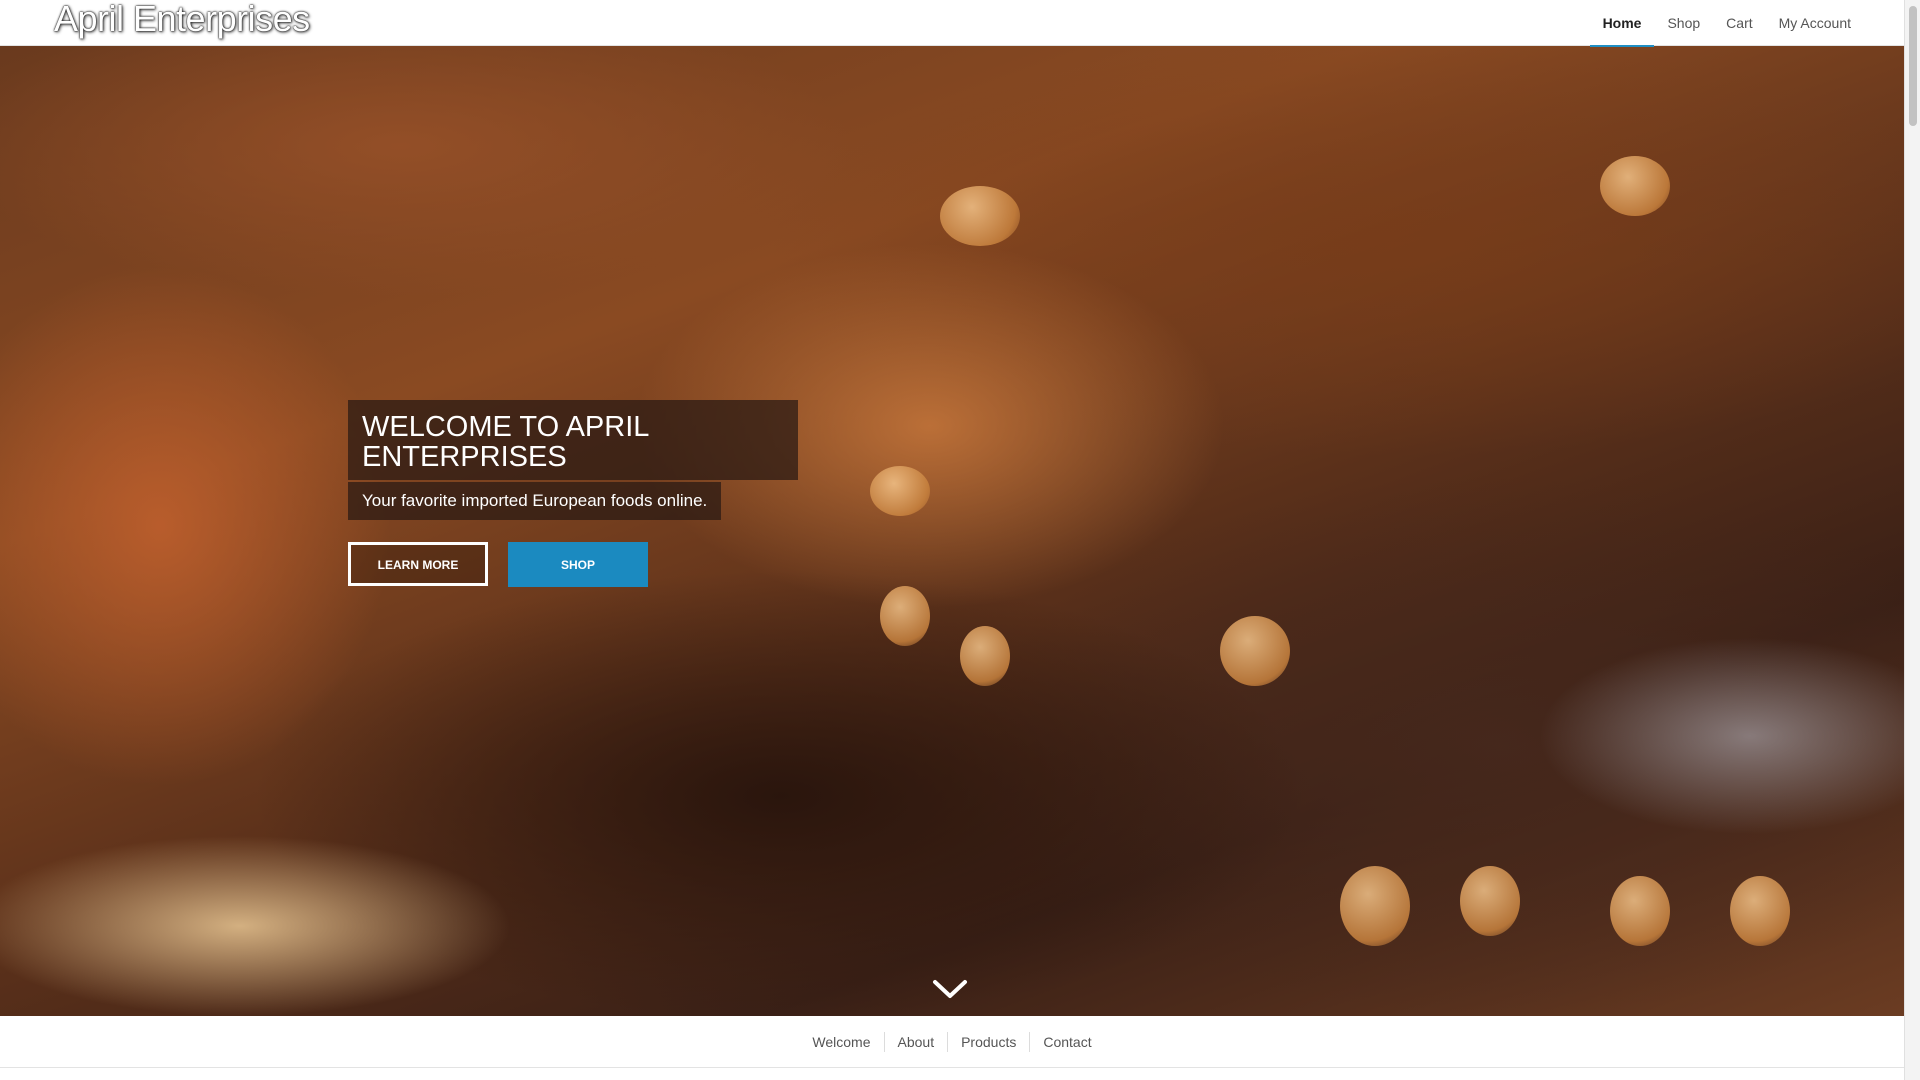 This screenshot has width=1920, height=1080. What do you see at coordinates (988, 1041) in the screenshot?
I see `section-nav-products: Products` at bounding box center [988, 1041].